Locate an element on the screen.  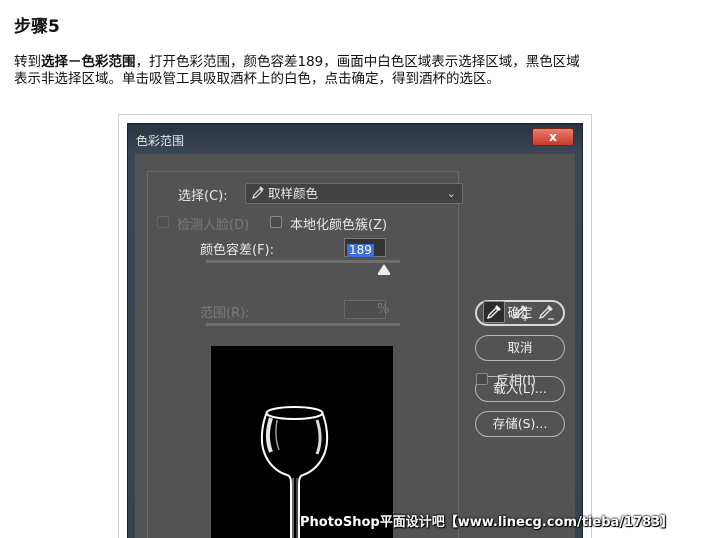
instruction-menu-path: 选择－色彩范围 is located at coordinates (88, 62).